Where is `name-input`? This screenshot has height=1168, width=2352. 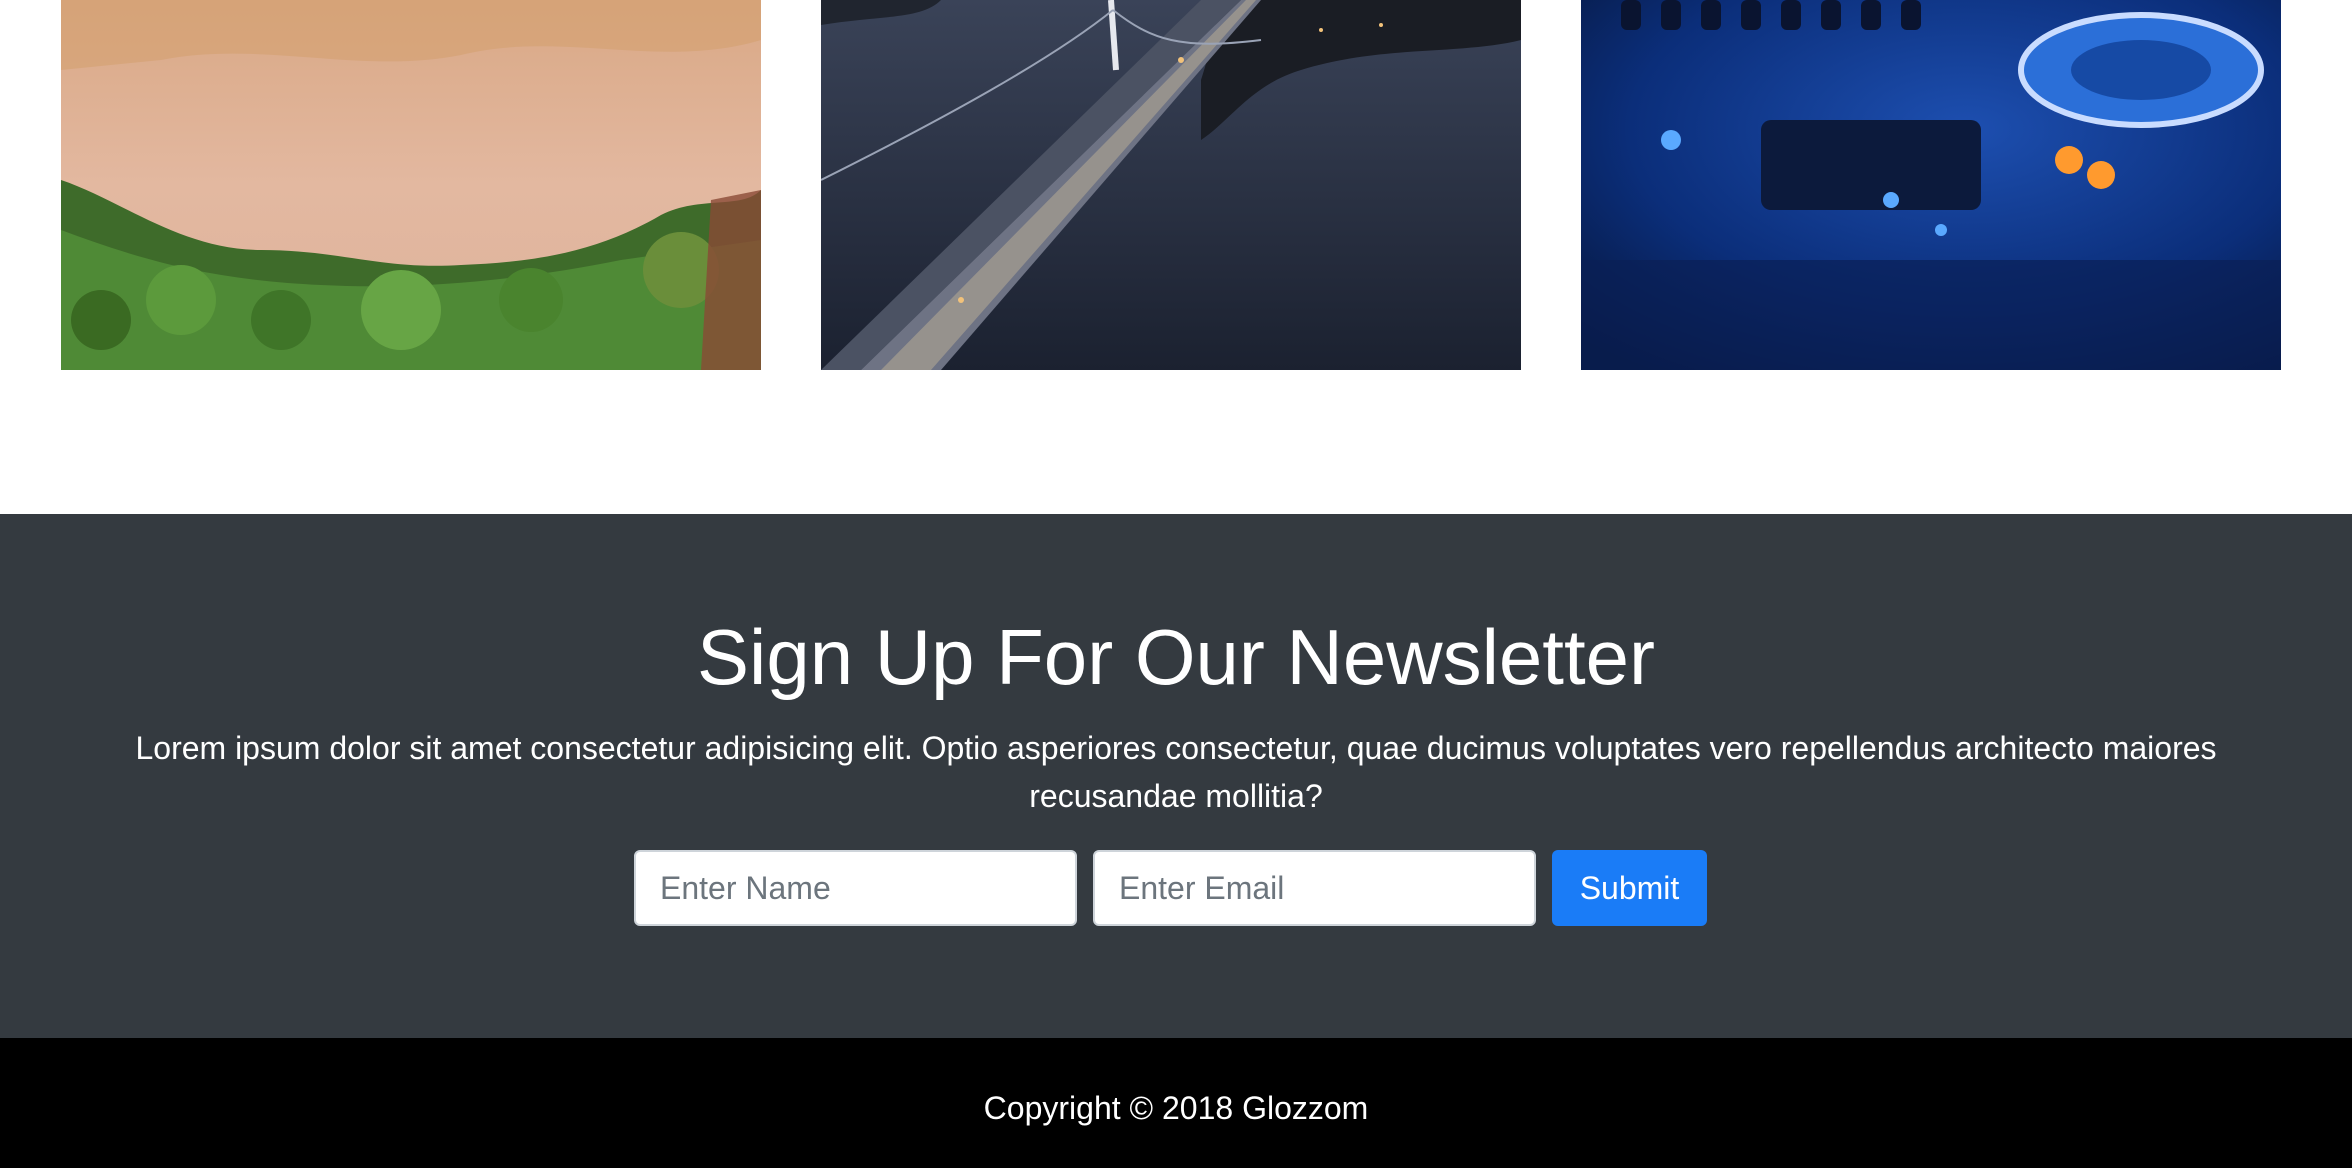
name-input is located at coordinates (855, 888).